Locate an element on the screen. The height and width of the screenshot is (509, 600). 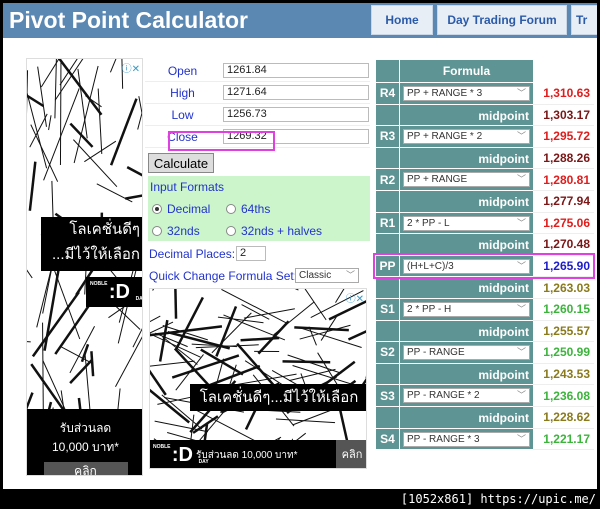
high-input: 1271.64 is located at coordinates (296, 92).